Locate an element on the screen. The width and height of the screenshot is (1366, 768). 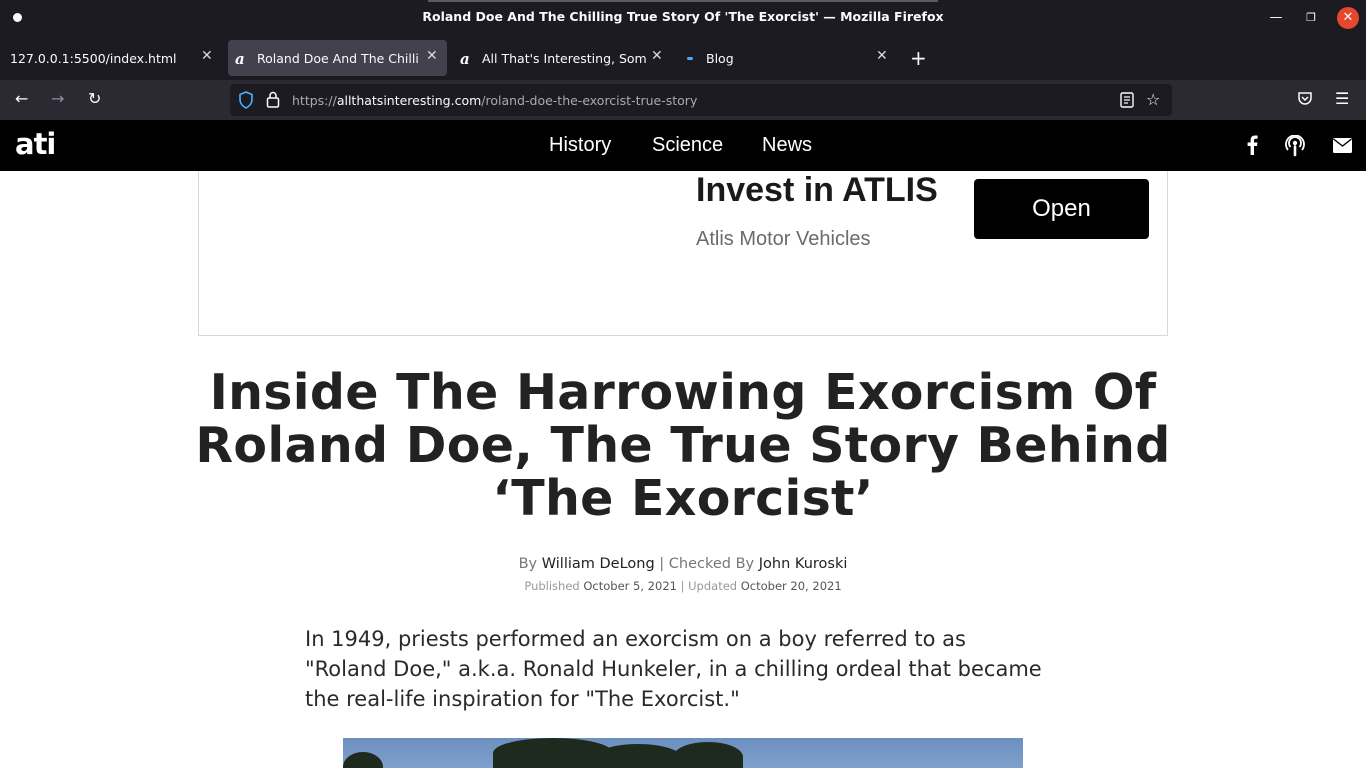
tab-label: 127.0.0.1:5500/index.html is located at coordinates (93, 58).